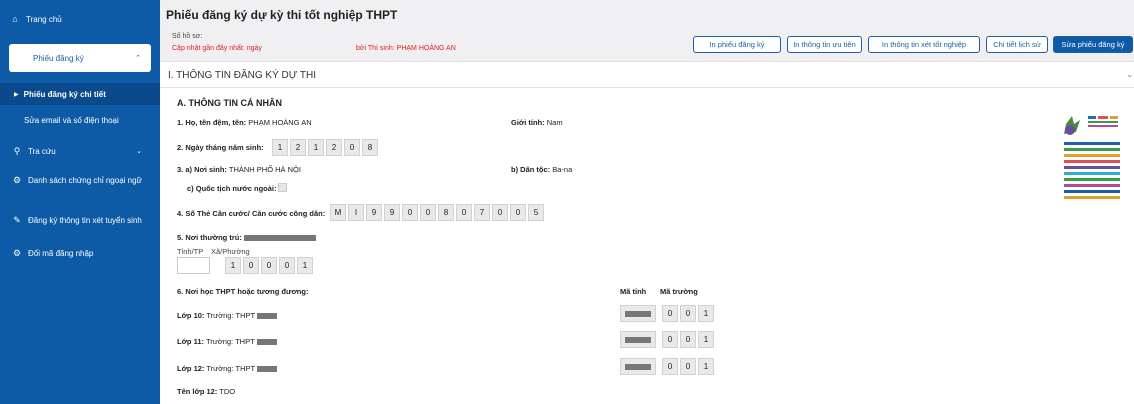 This screenshot has width=1134, height=404. I want to click on sidebar-item-cert-list: ⚙ Danh sách chứng chỉ ngoại ngữ, so click(80, 180).